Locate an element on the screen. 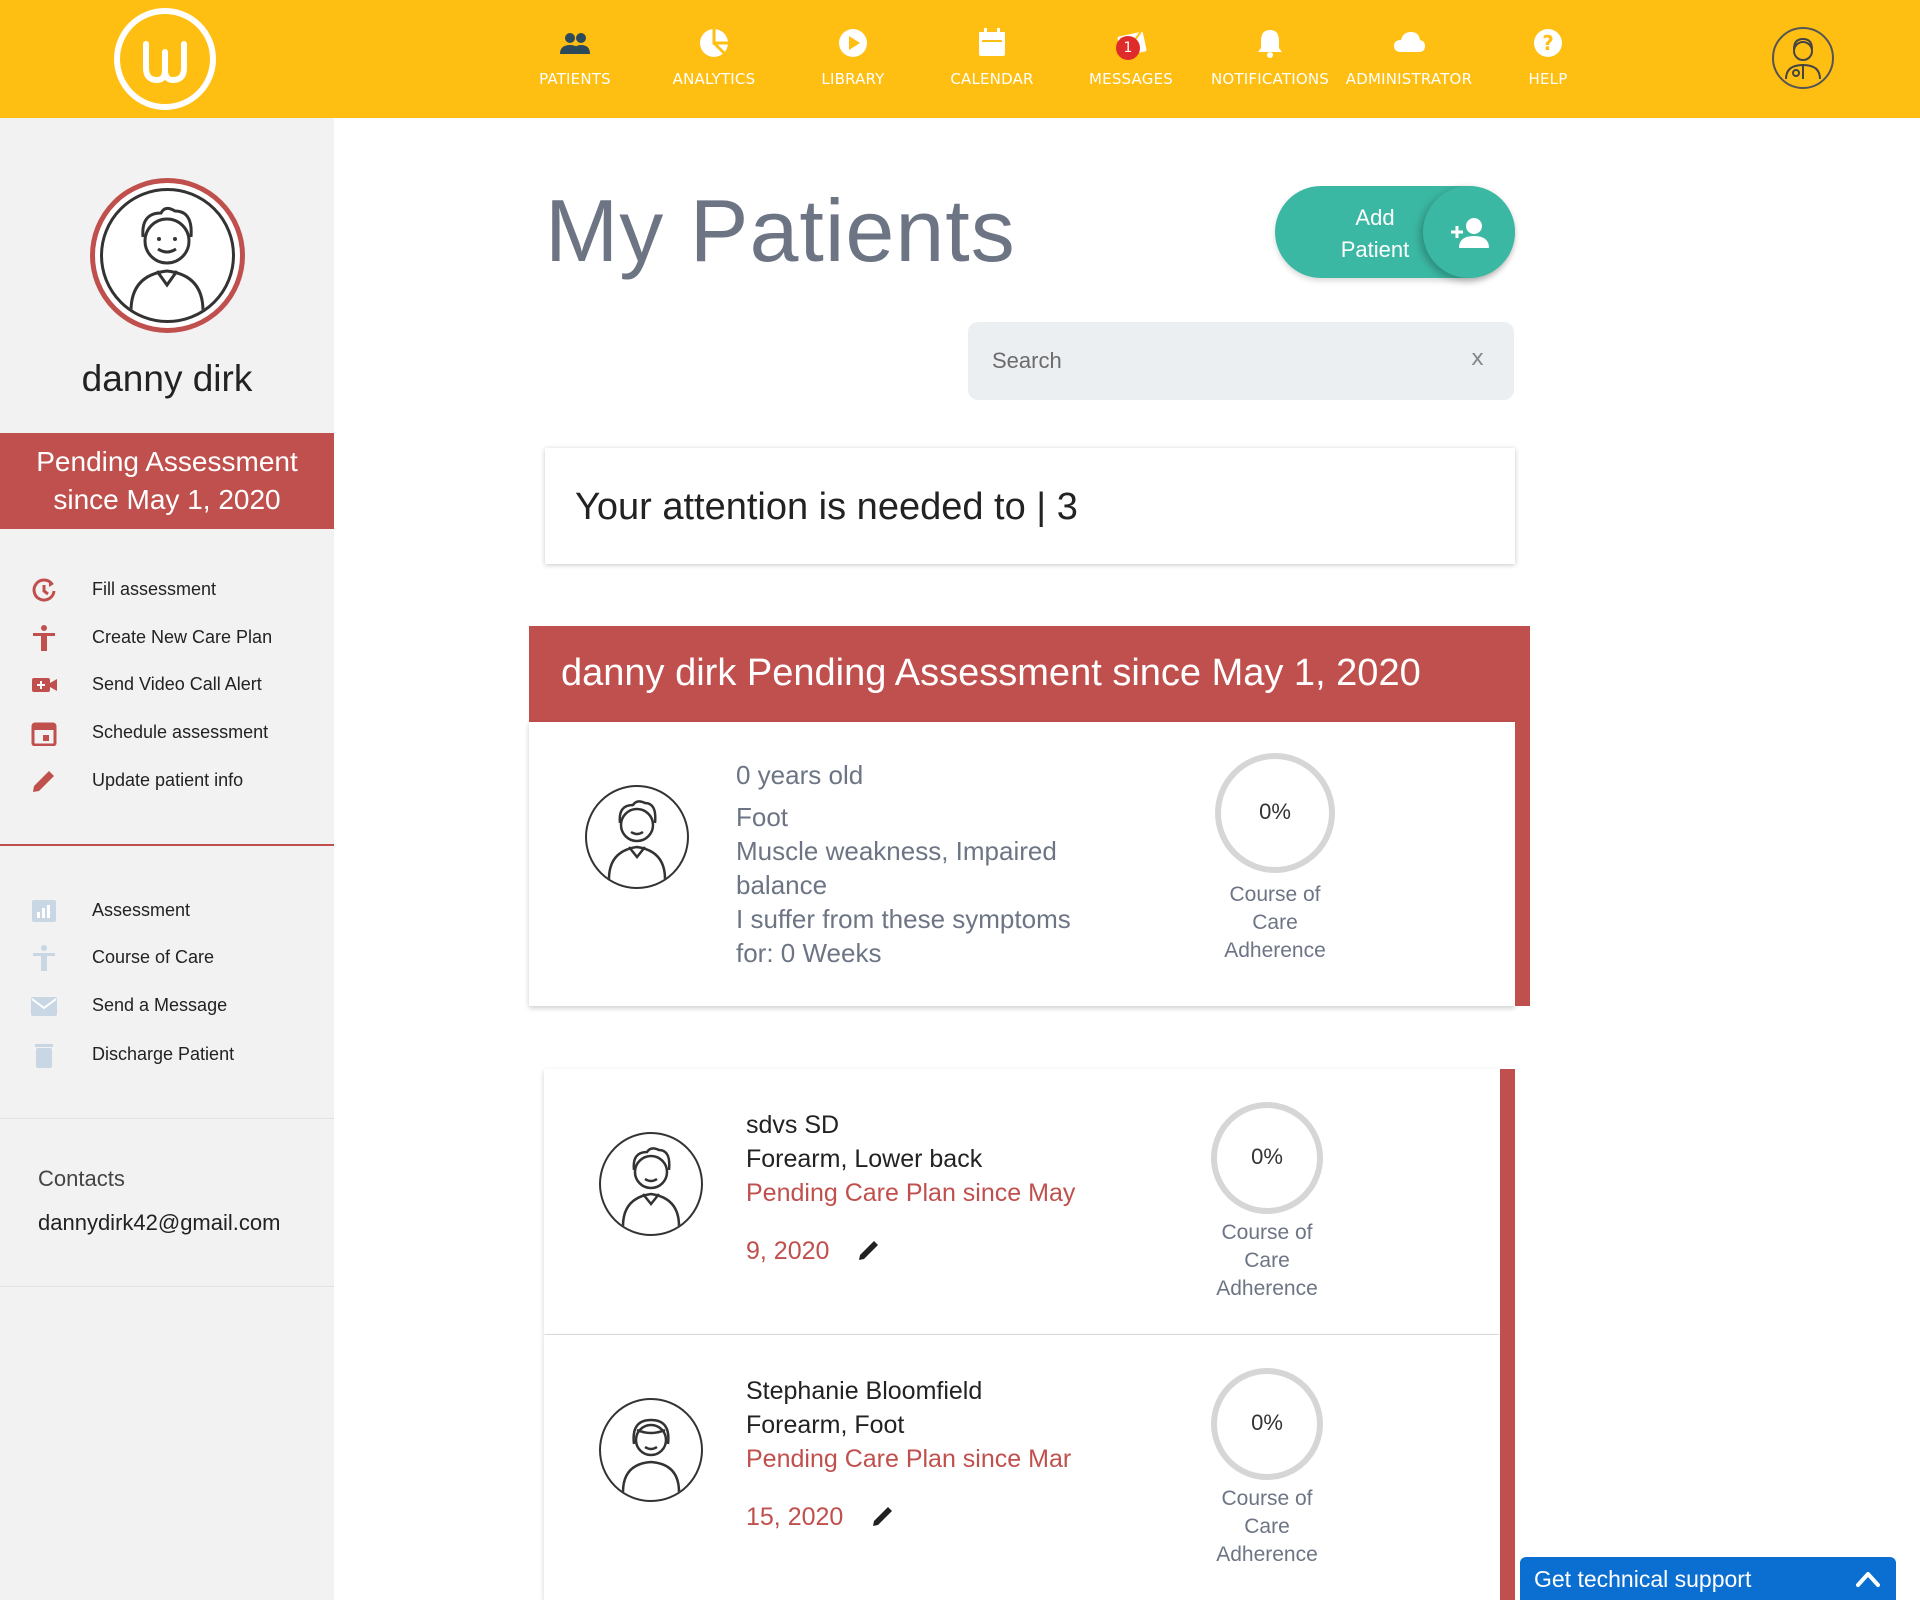 This screenshot has width=1920, height=1600. logo-w-icon is located at coordinates (165, 62).